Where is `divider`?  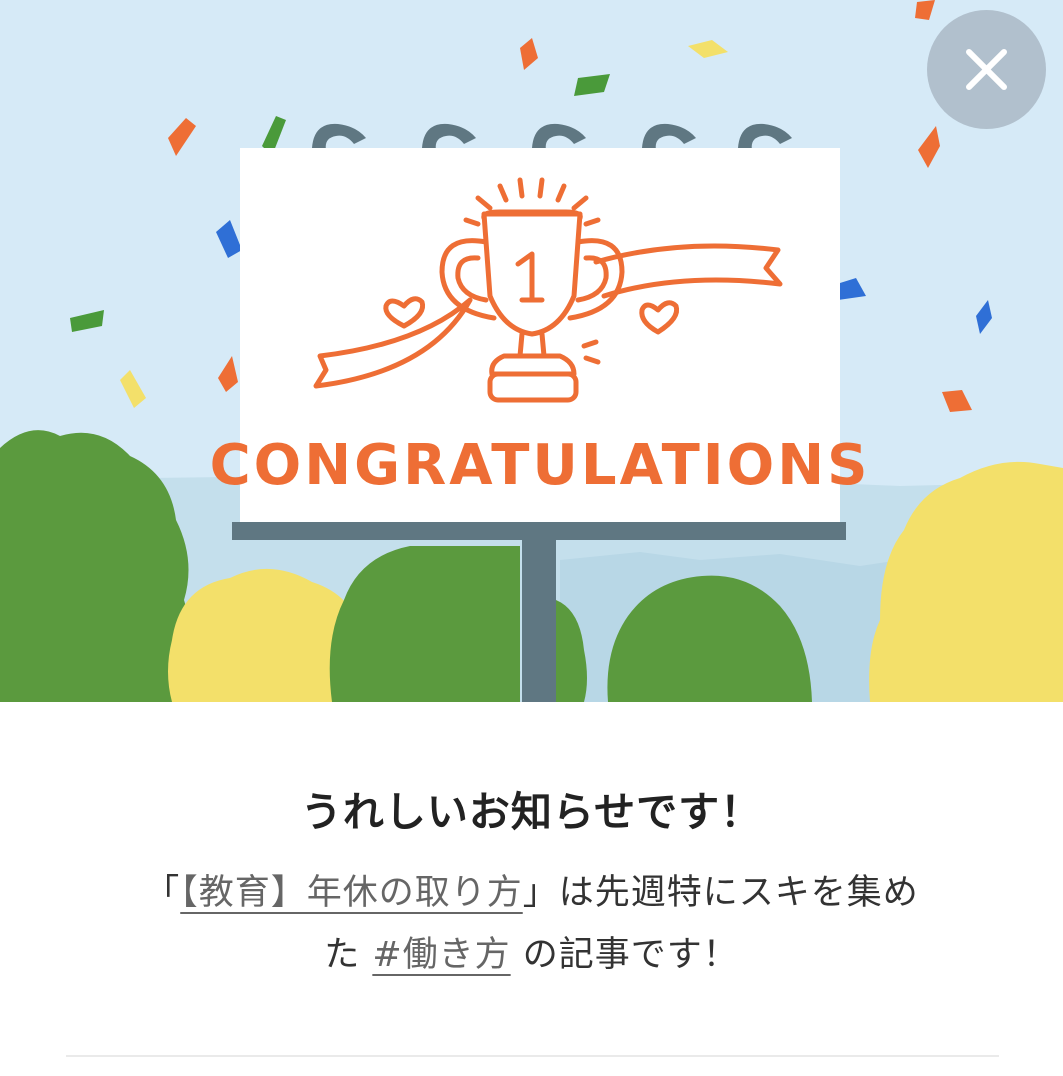
divider is located at coordinates (532, 1056).